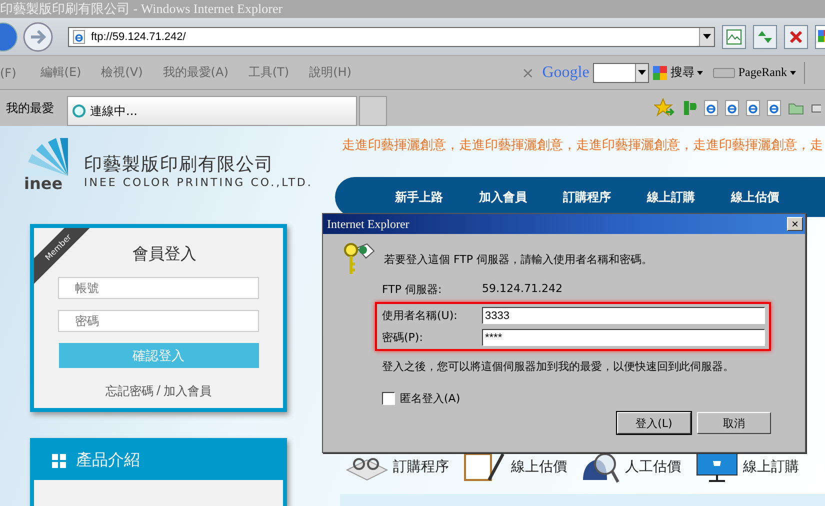 This screenshot has width=825, height=506. What do you see at coordinates (430, 398) in the screenshot?
I see `checkbox-label: 匿名登入(A)` at bounding box center [430, 398].